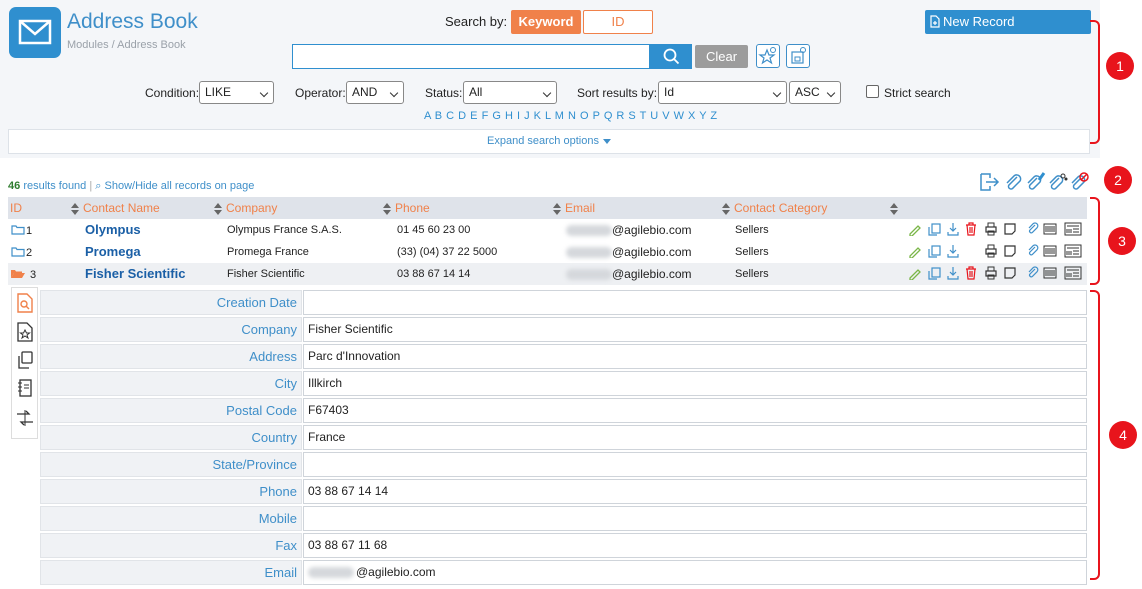 This screenshot has height=589, width=1142. What do you see at coordinates (721, 56) in the screenshot?
I see `clear-button: Clear` at bounding box center [721, 56].